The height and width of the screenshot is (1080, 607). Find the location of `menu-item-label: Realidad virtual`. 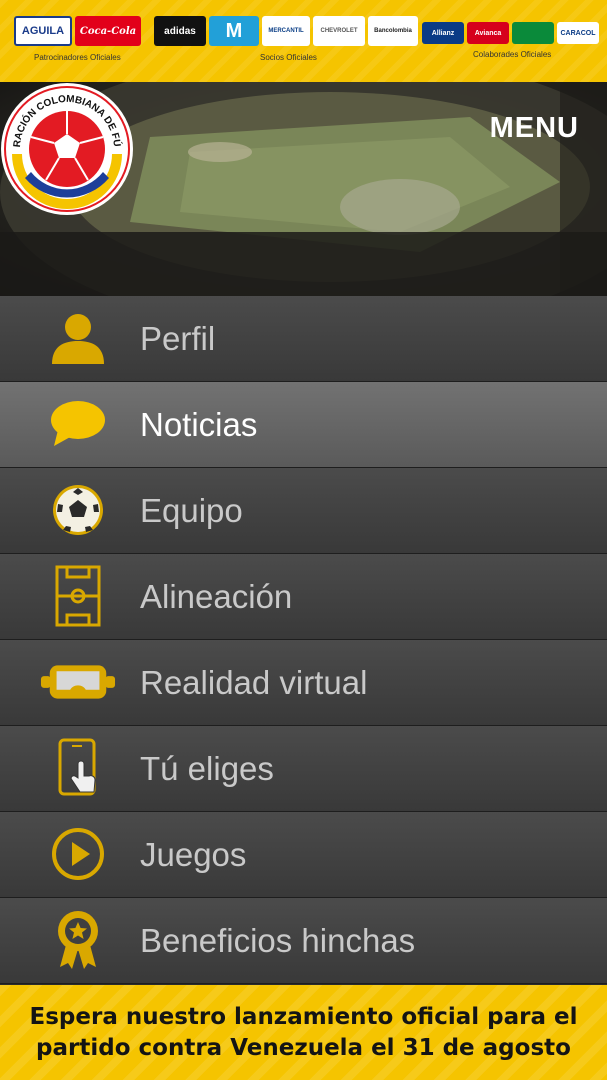

menu-item-label: Realidad virtual is located at coordinates (254, 682).